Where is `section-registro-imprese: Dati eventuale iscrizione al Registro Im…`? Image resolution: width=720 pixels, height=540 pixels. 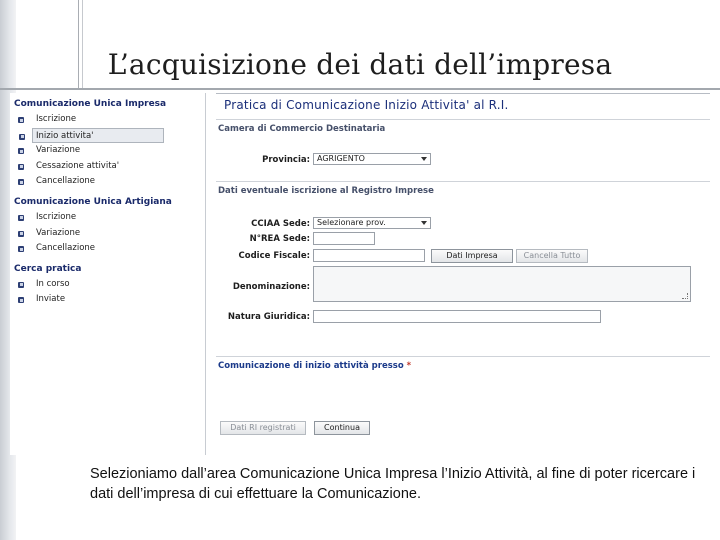 section-registro-imprese: Dati eventuale iscrizione al Registro Im… is located at coordinates (326, 191).